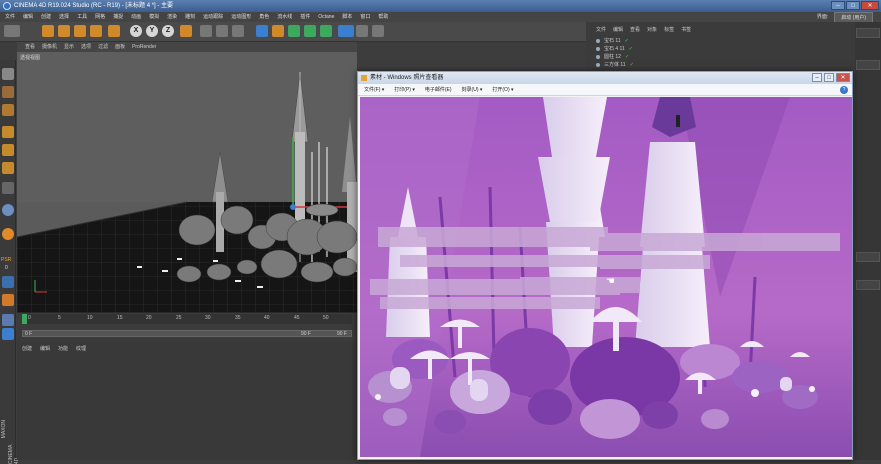 The height and width of the screenshot is (464, 881). I want to click on render-view-icon, so click(206, 31).